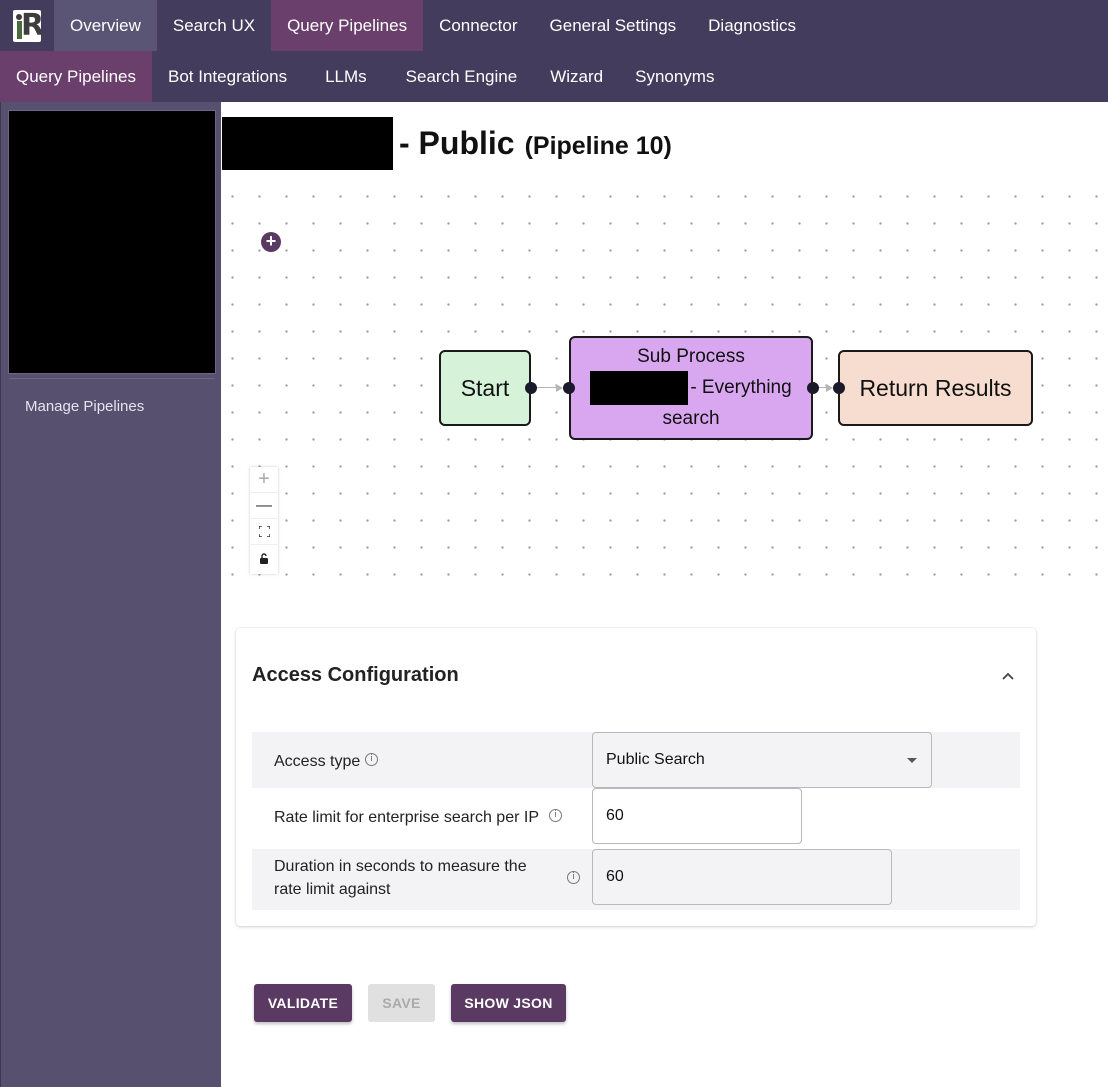 The width and height of the screenshot is (1108, 1087). What do you see at coordinates (598, 145) in the screenshot?
I see `pipeline-number: (Pipeline 10)` at bounding box center [598, 145].